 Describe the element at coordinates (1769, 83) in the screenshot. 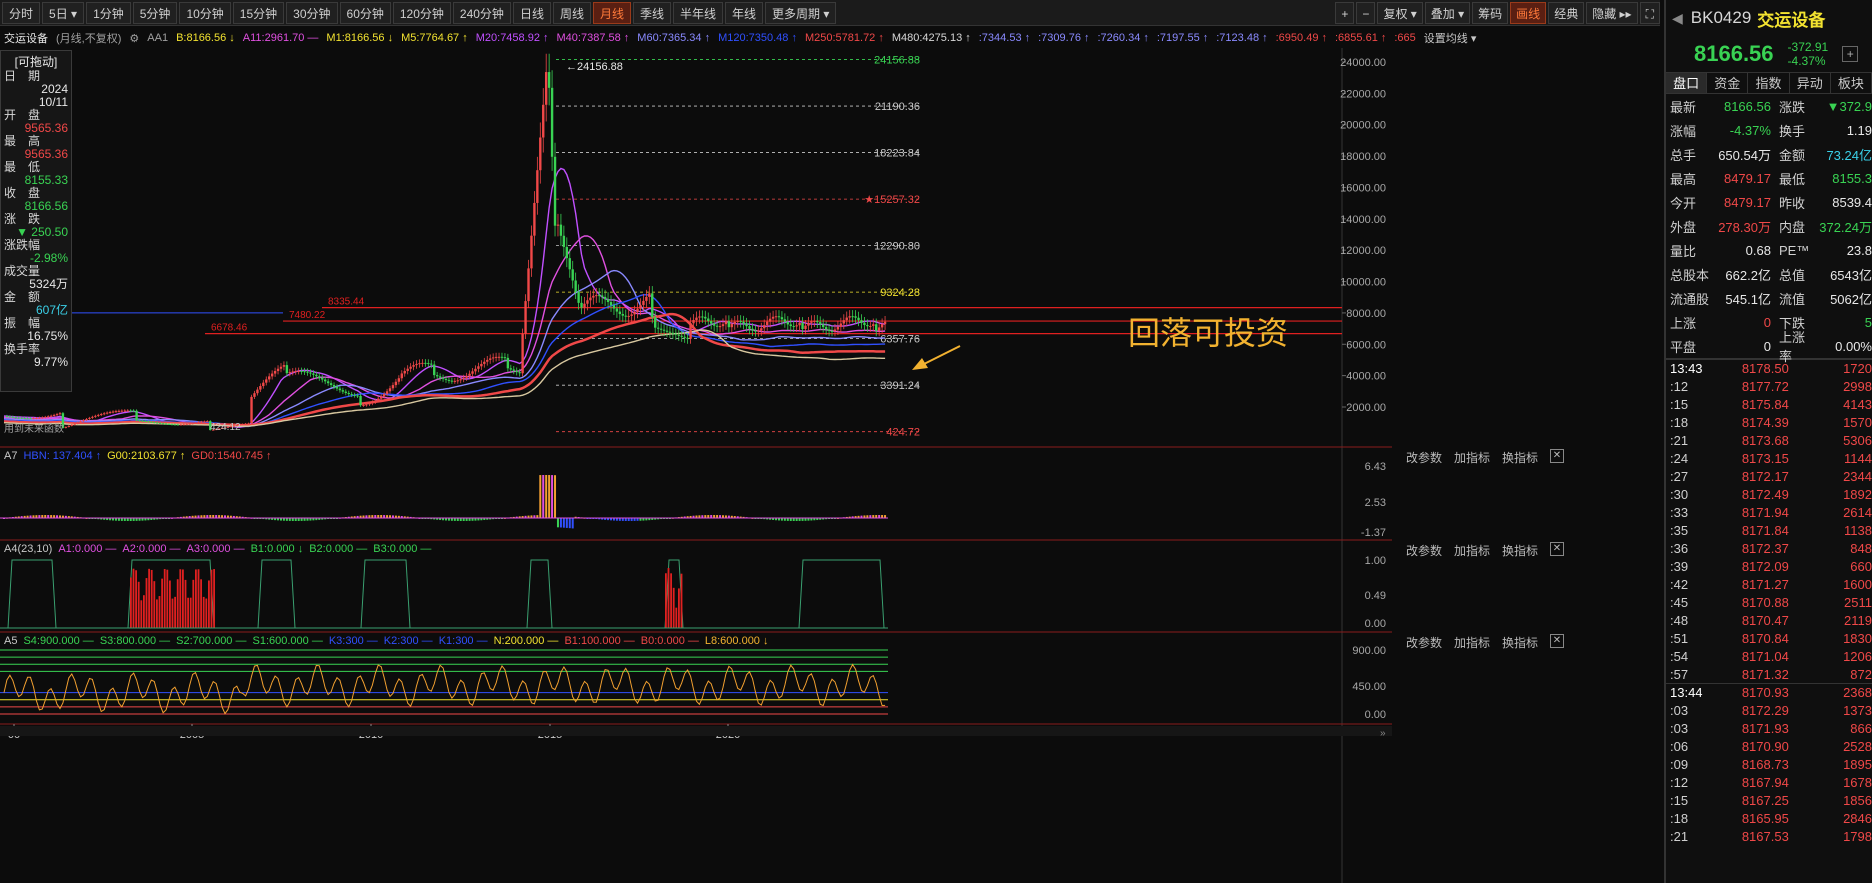

I see `quote-tab: 指数` at that location.